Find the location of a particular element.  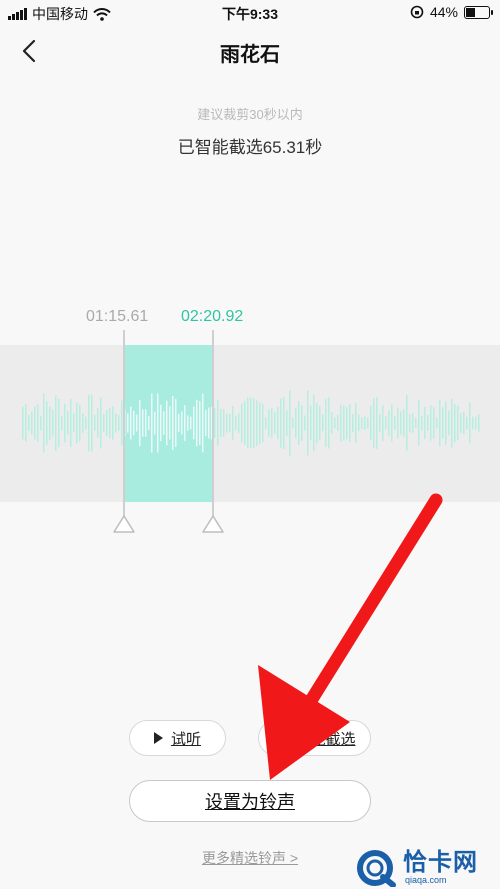

end-handle is located at coordinates (213, 524).